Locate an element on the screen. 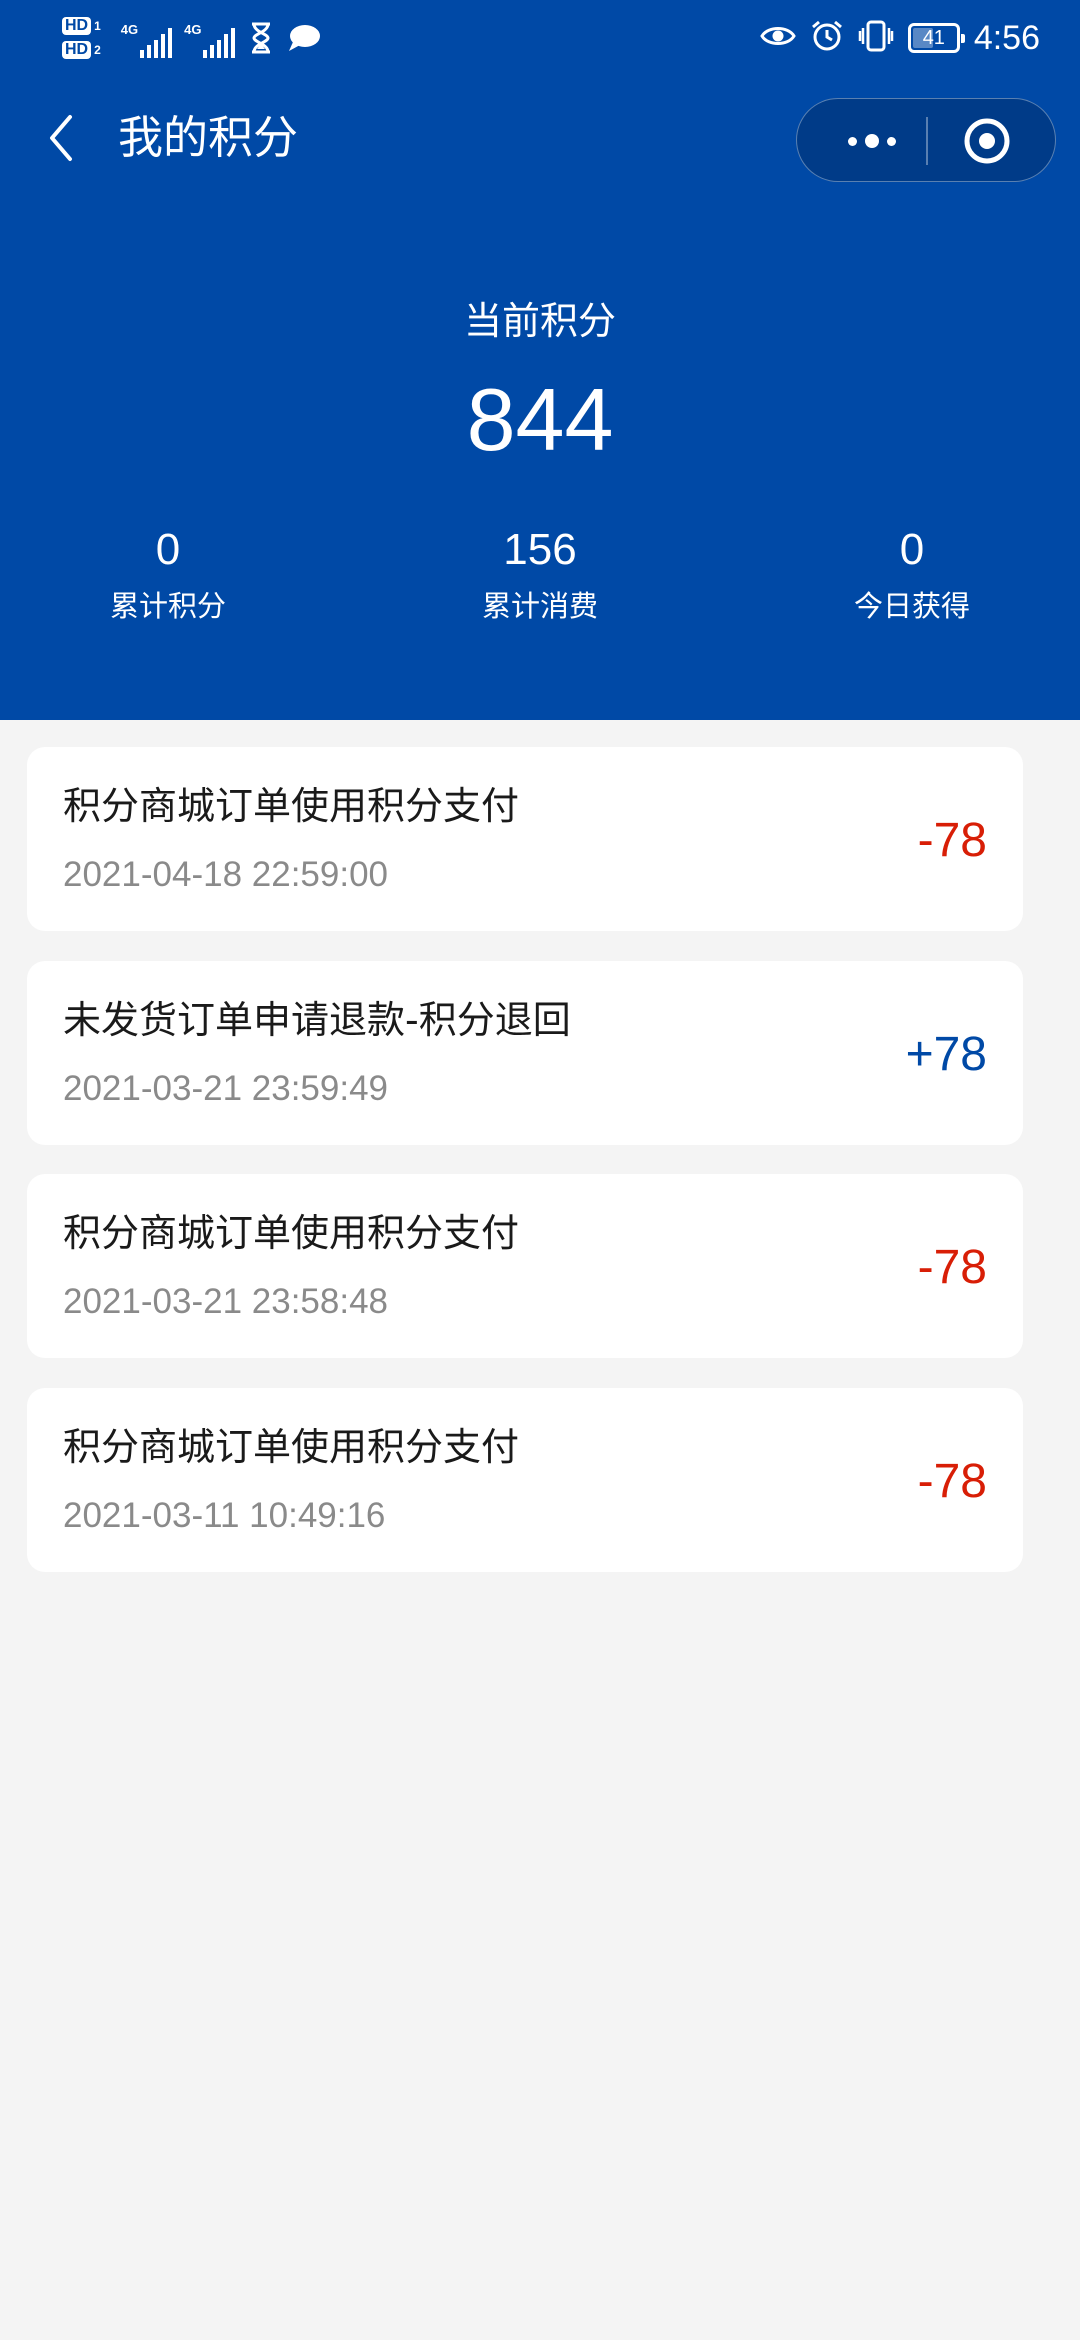 Image resolution: width=1080 pixels, height=2340 pixels. battery-icon: 41 is located at coordinates (936, 38).